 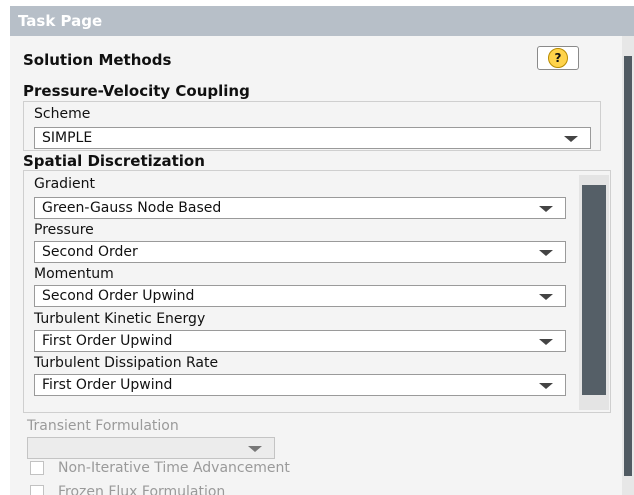 What do you see at coordinates (300, 252) in the screenshot?
I see `pressure-dropdown: Second Order` at bounding box center [300, 252].